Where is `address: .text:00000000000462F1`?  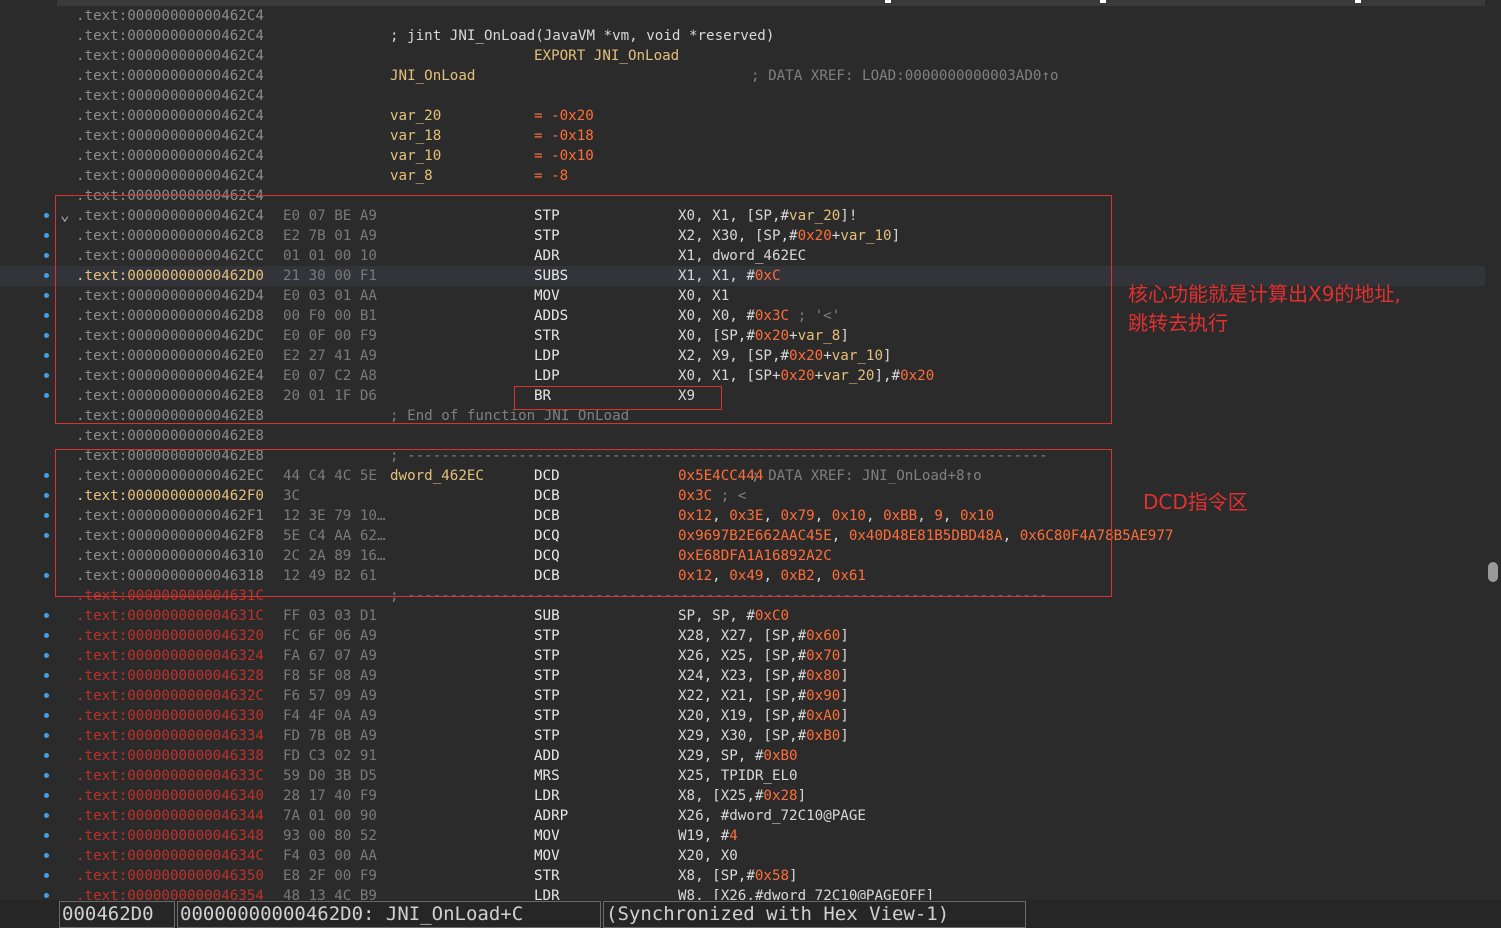
address: .text:00000000000462F1 is located at coordinates (170, 516).